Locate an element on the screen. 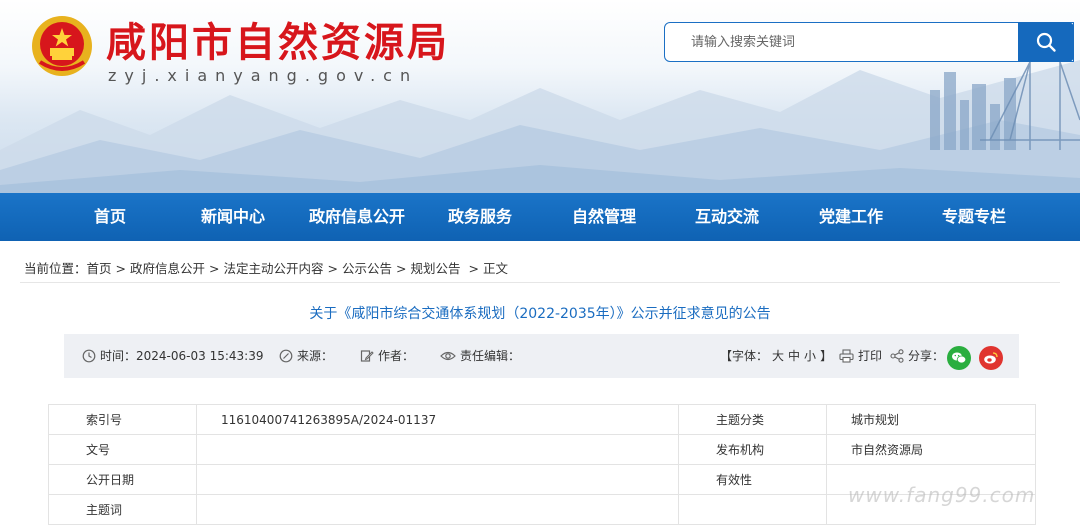 The height and width of the screenshot is (532, 1080). font-size-controls: 【字体：大中小】 is located at coordinates (776, 356).